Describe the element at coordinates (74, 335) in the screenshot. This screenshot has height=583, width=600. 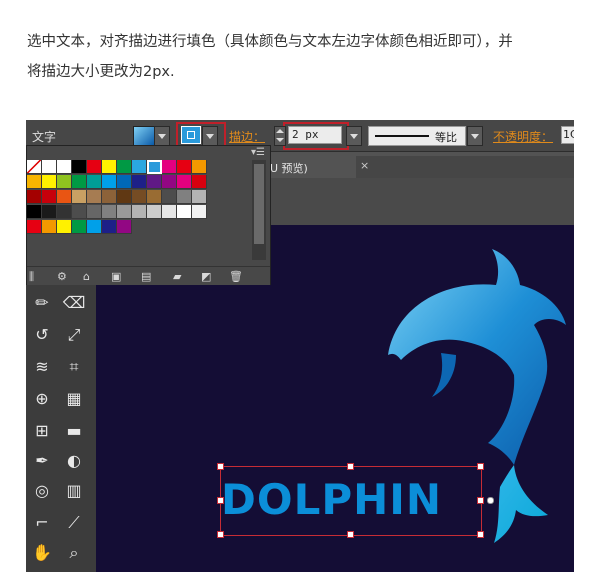
I see `scale-tool-icon: ⤢` at that location.